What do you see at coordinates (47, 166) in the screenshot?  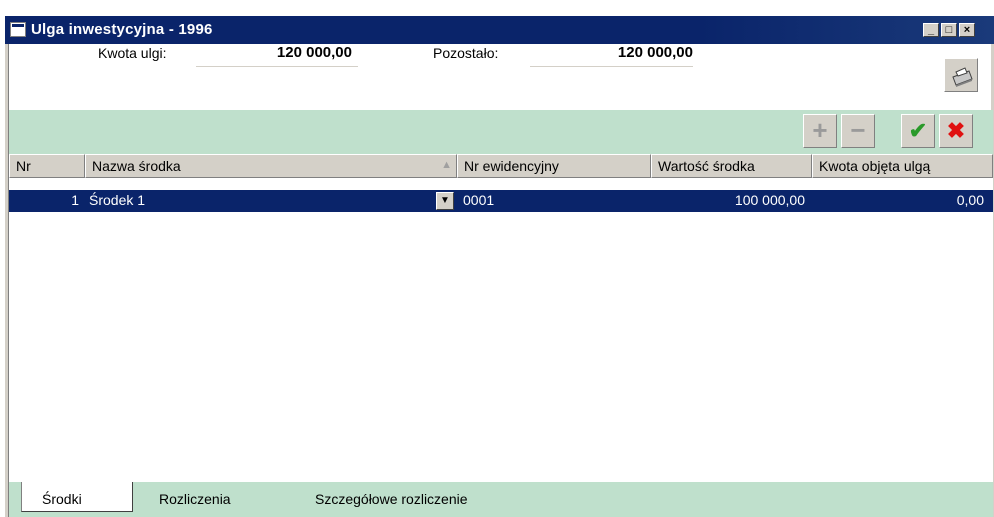 I see `column-header-nr: Nr` at bounding box center [47, 166].